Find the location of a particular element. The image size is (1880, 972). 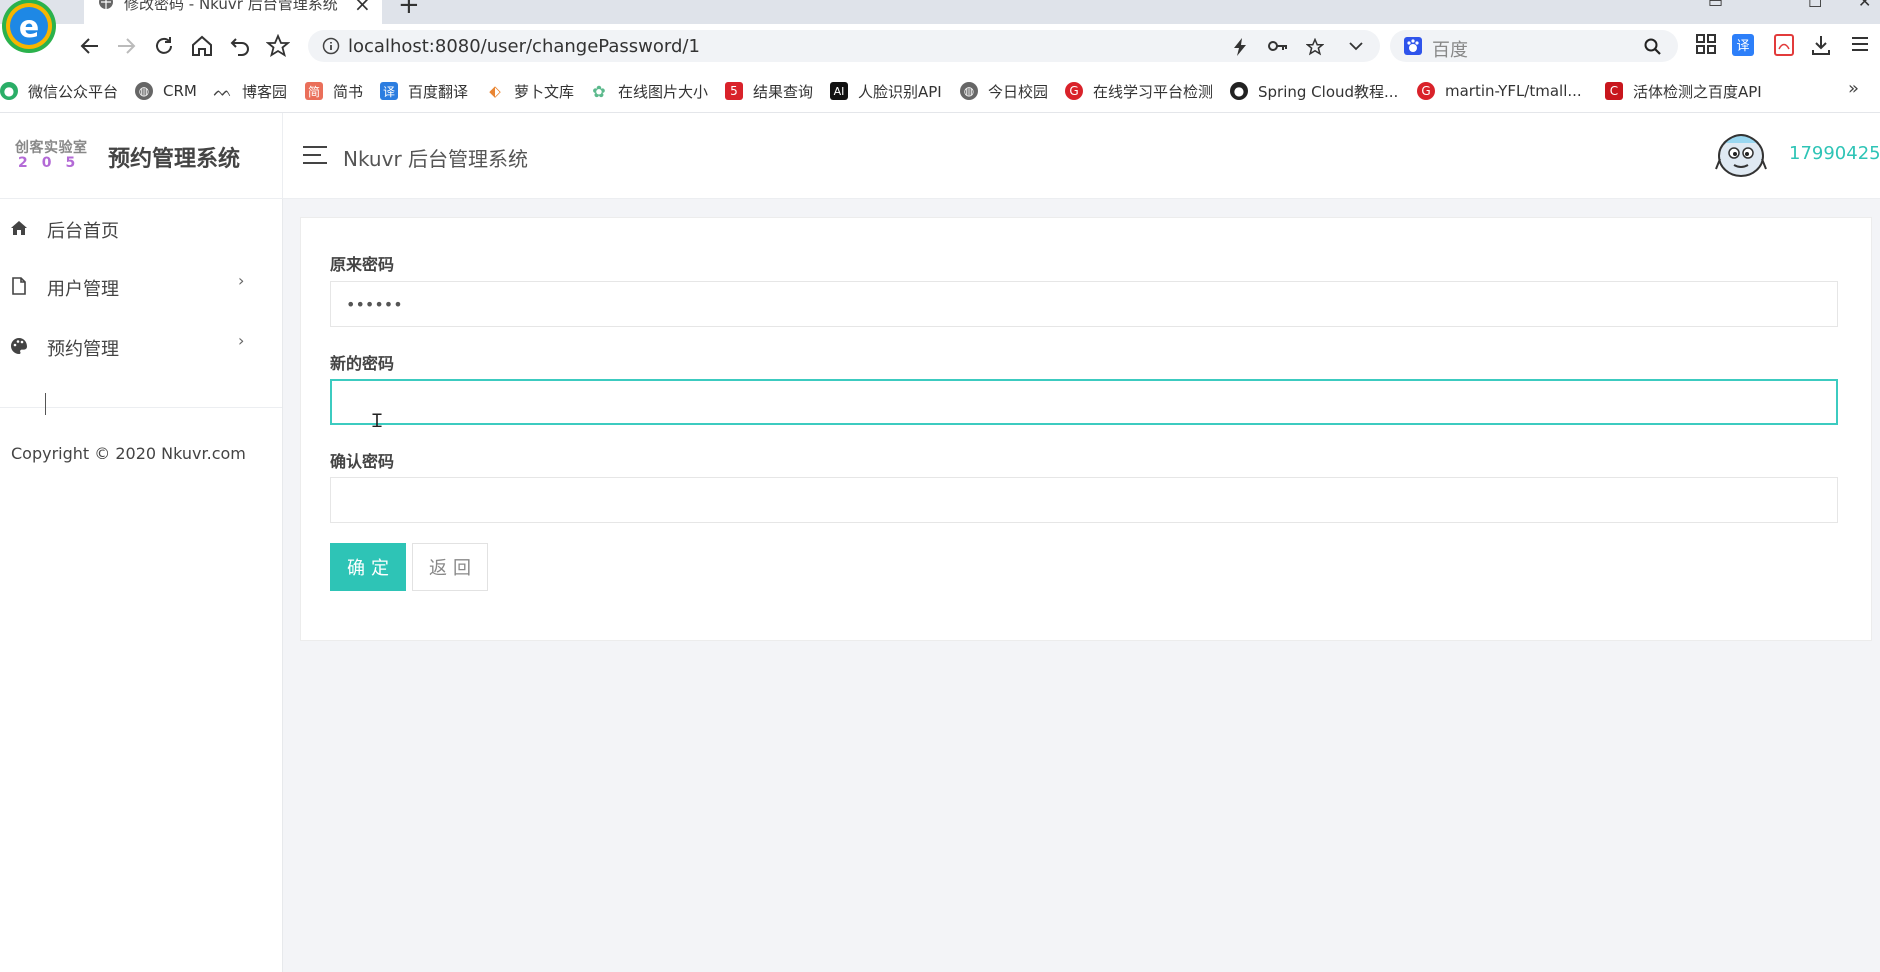

confirm-password-field is located at coordinates (1084, 500).